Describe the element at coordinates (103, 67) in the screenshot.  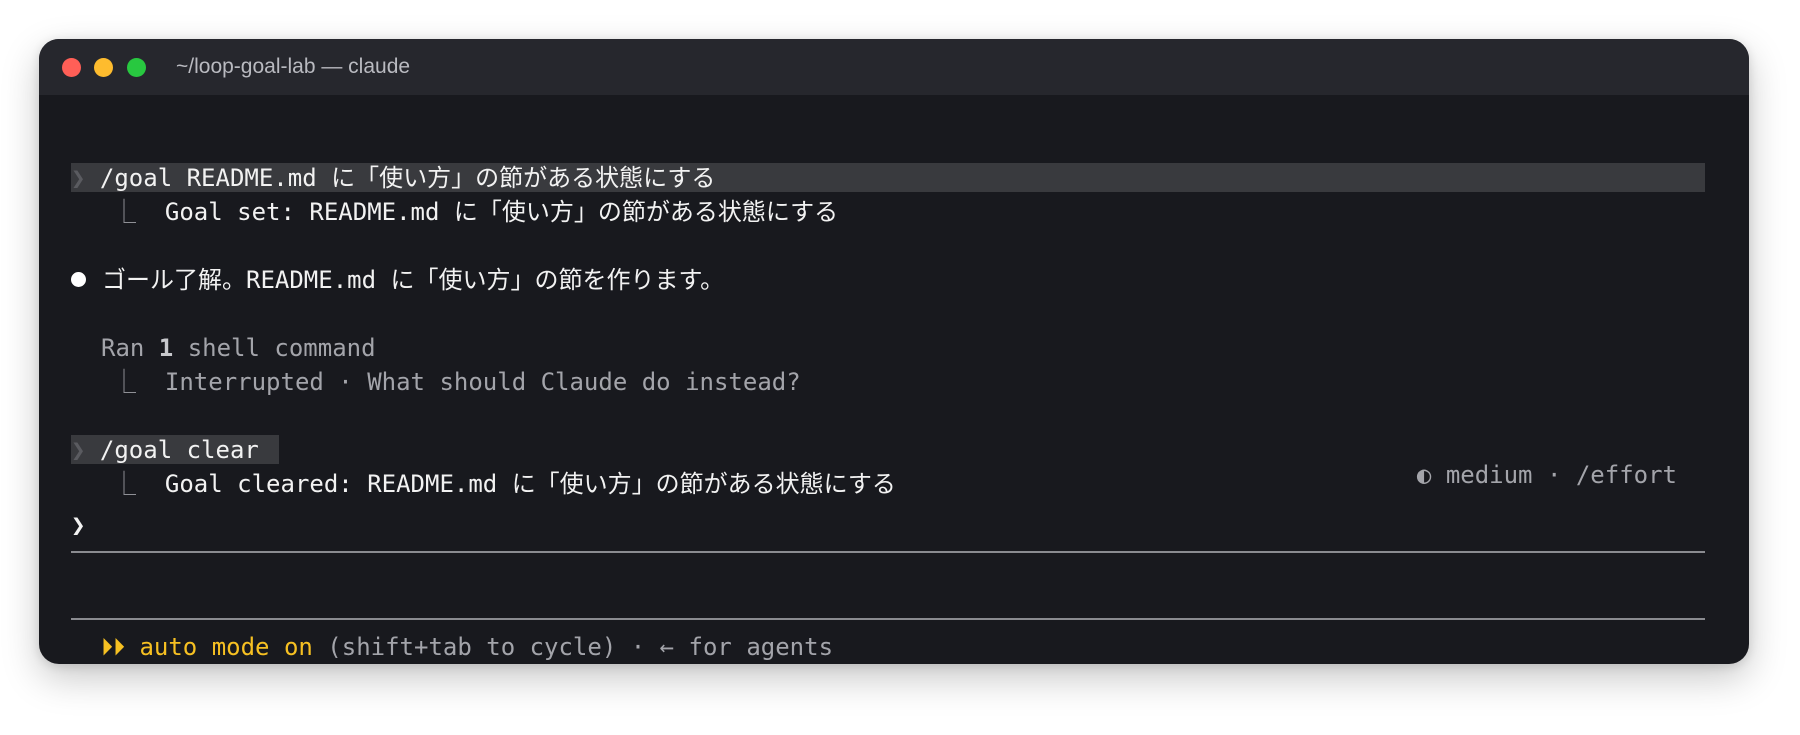
I see `minimize-icon` at that location.